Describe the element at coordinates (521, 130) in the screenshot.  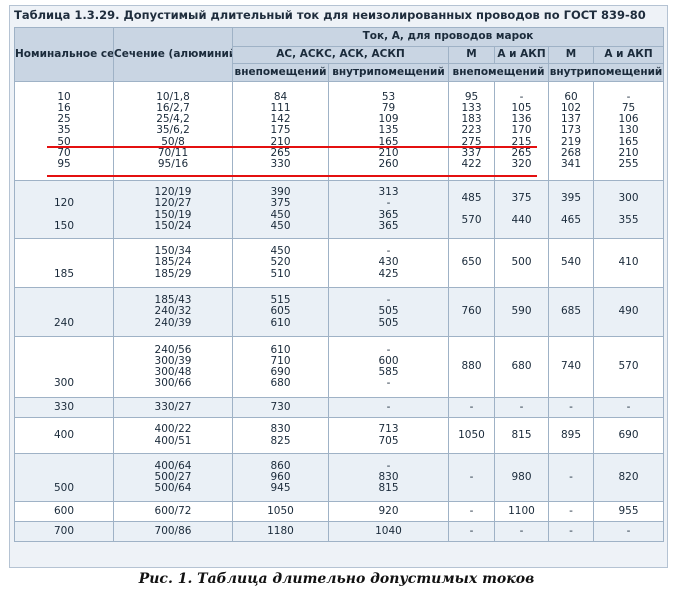
I see `cell-text: - 105 136 170 215 265 320` at that location.